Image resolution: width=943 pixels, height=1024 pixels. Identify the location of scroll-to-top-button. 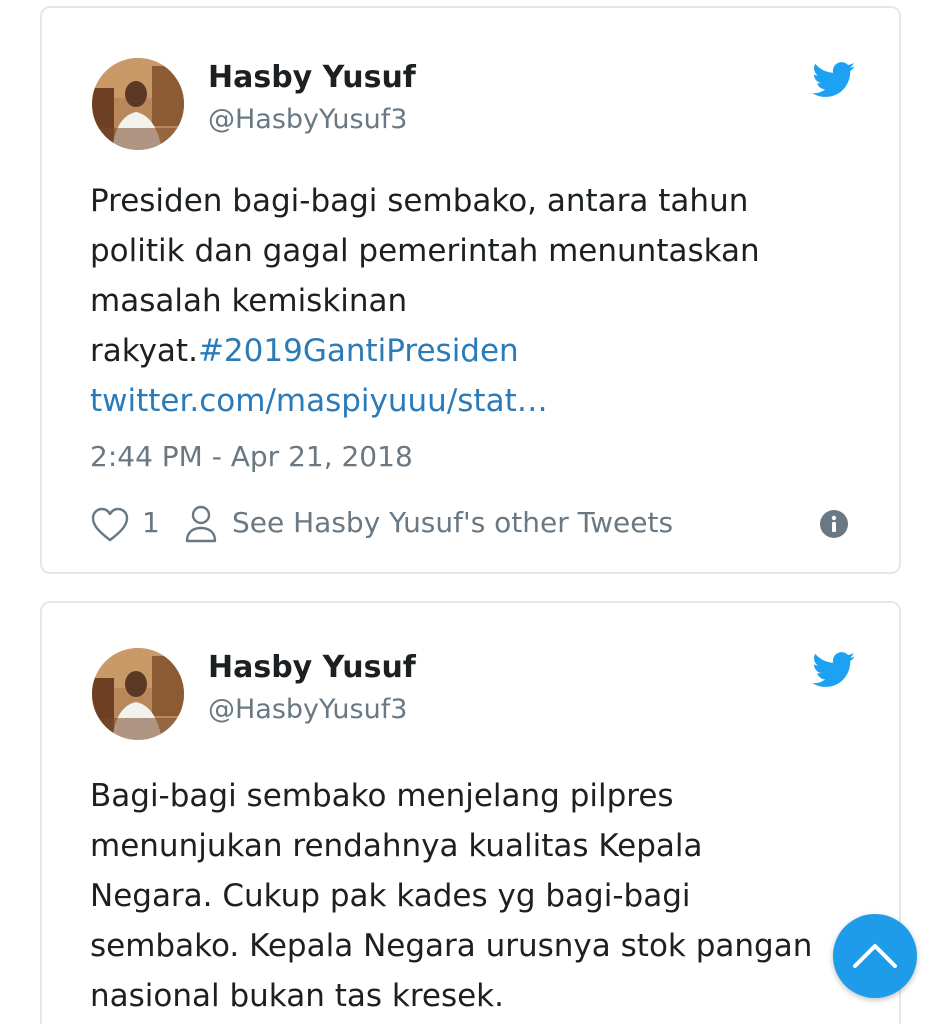
(875, 956).